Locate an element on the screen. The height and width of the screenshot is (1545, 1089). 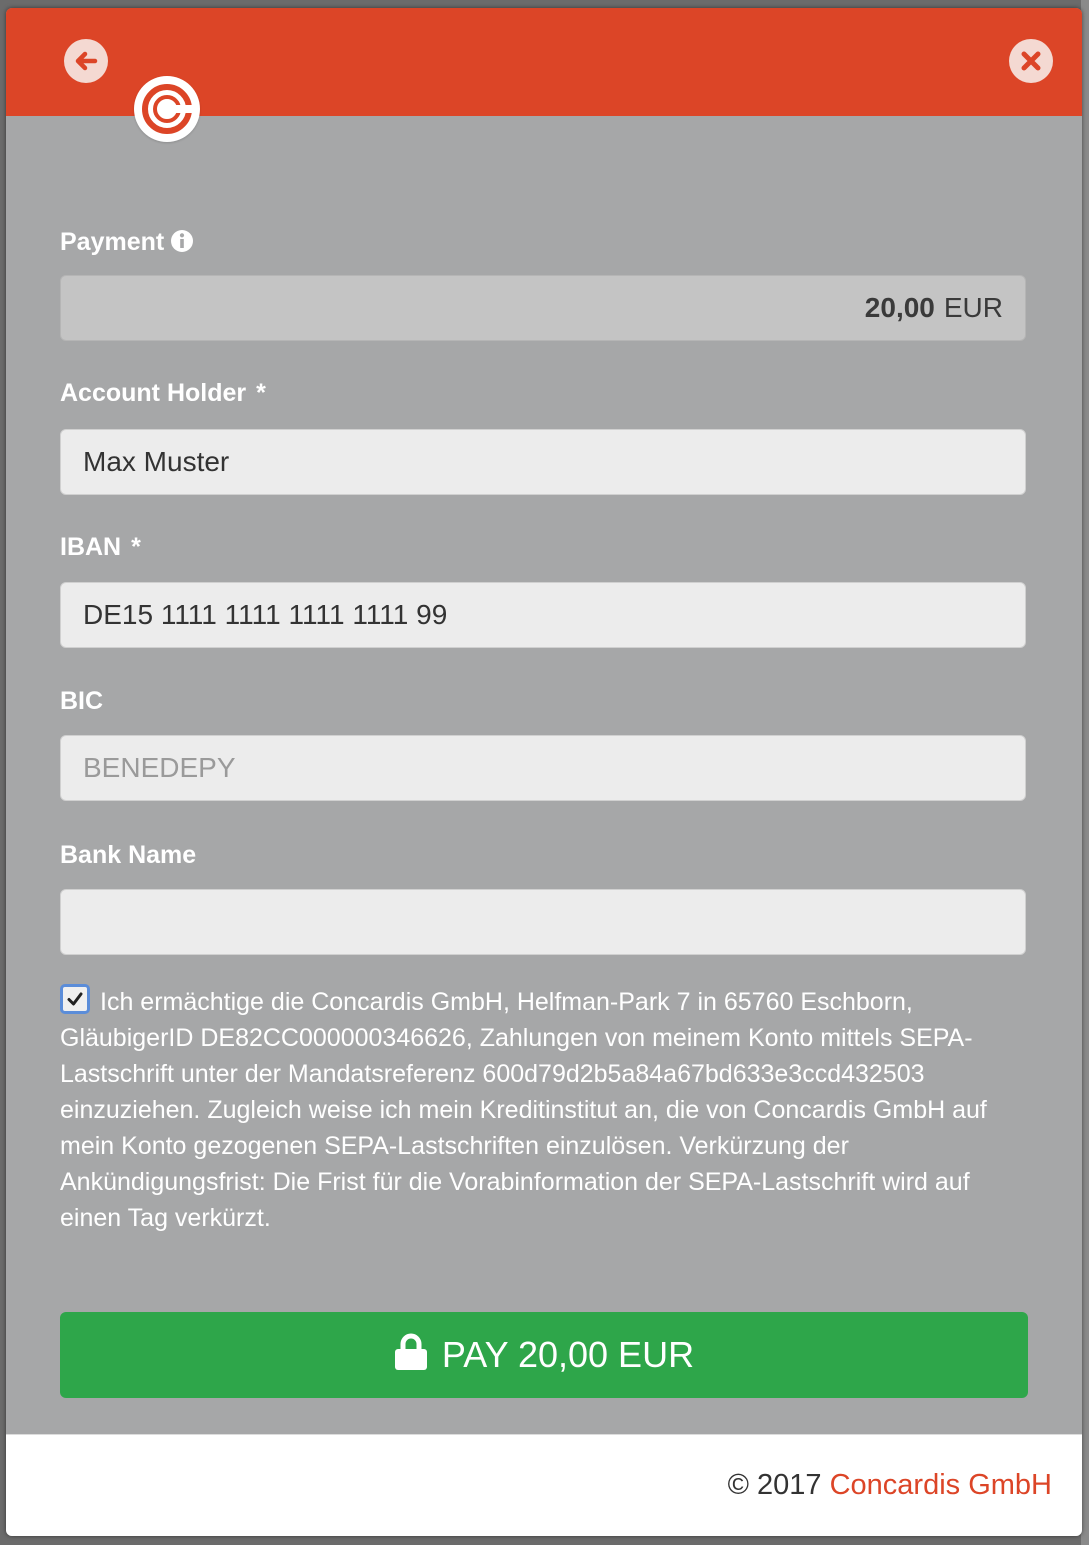
bic-label: BIC is located at coordinates (81, 701).